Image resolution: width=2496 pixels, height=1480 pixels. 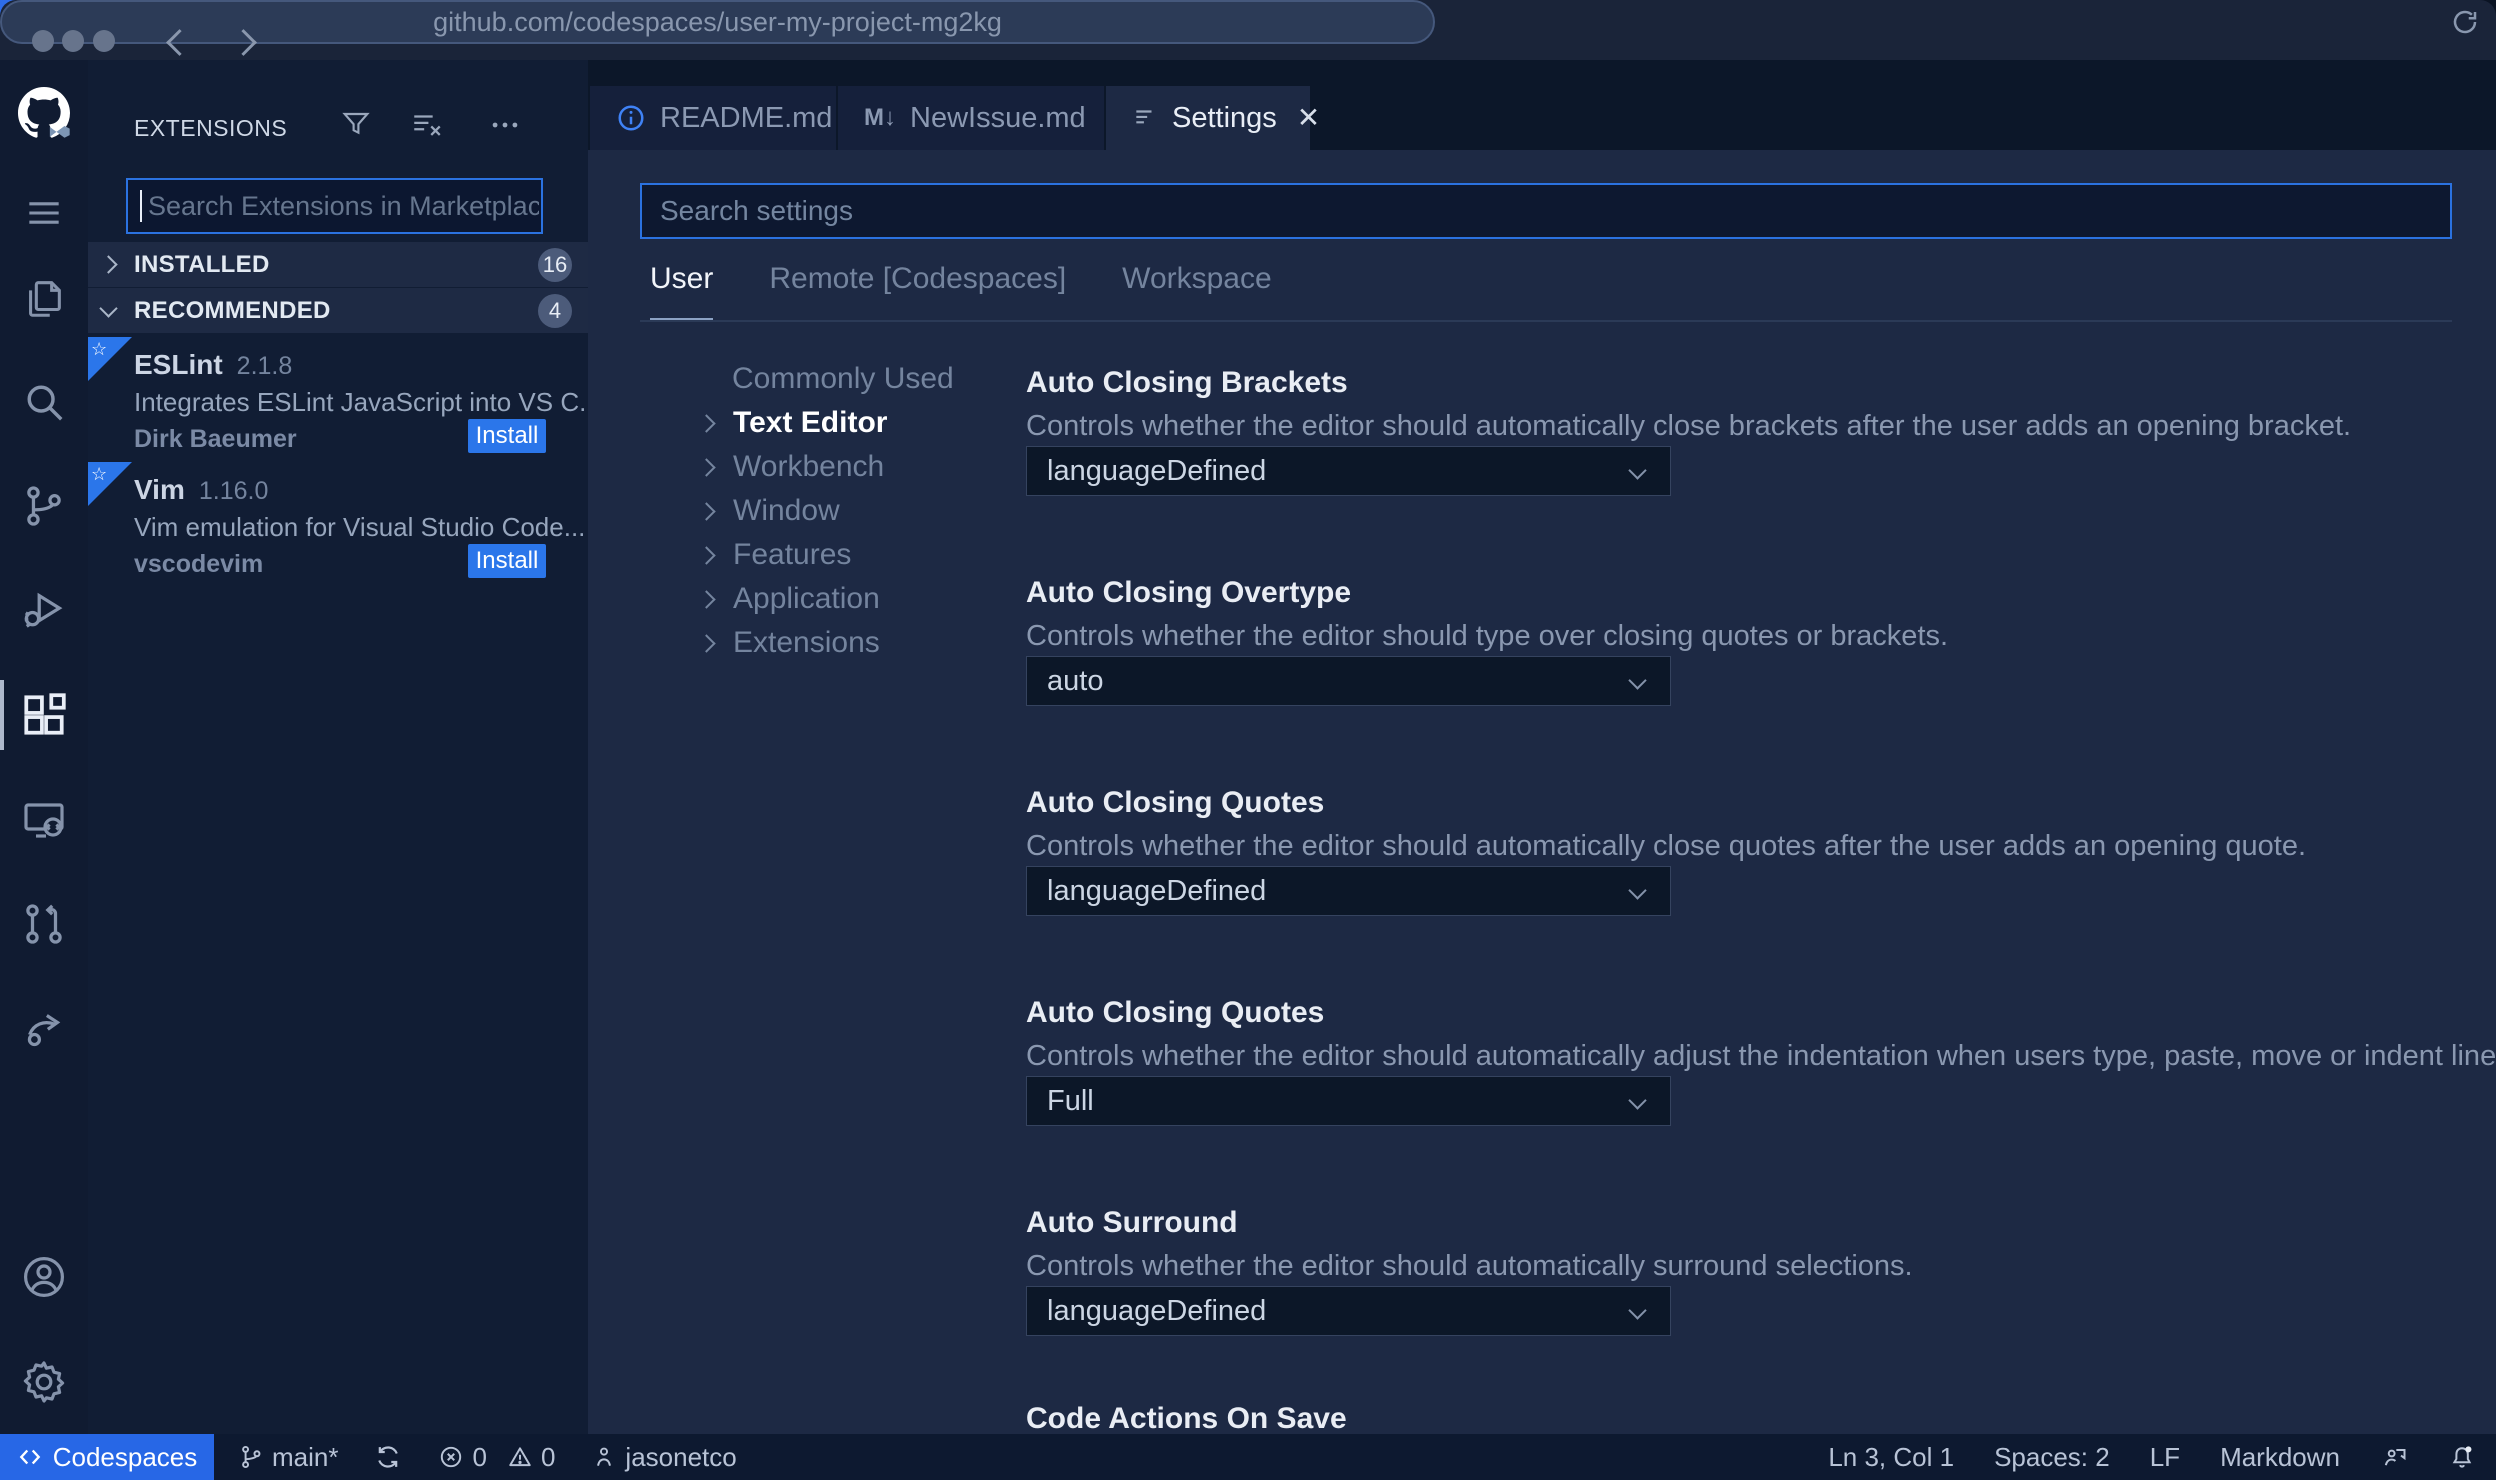 What do you see at coordinates (44, 1382) in the screenshot?
I see `settings-gear-icon` at bounding box center [44, 1382].